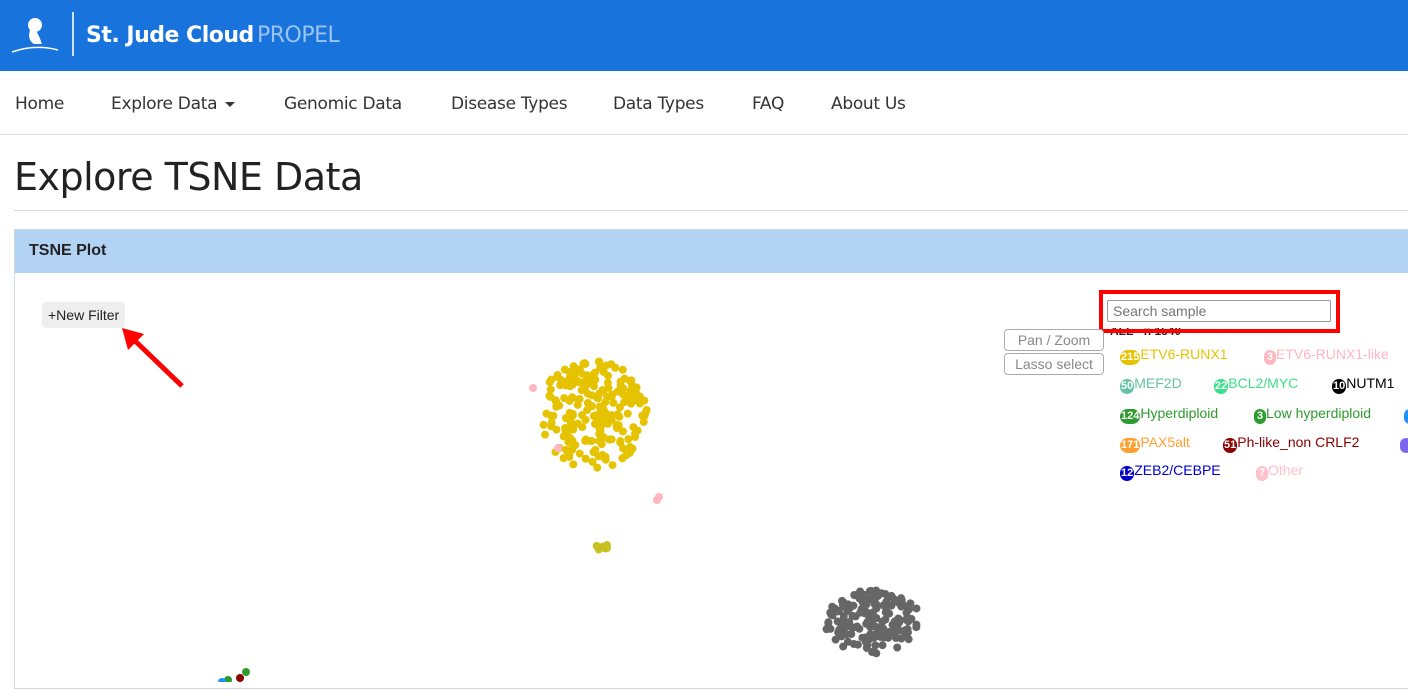 Image resolution: width=1408 pixels, height=689 pixels. Describe the element at coordinates (39, 104) in the screenshot. I see `nav-home: Home` at that location.